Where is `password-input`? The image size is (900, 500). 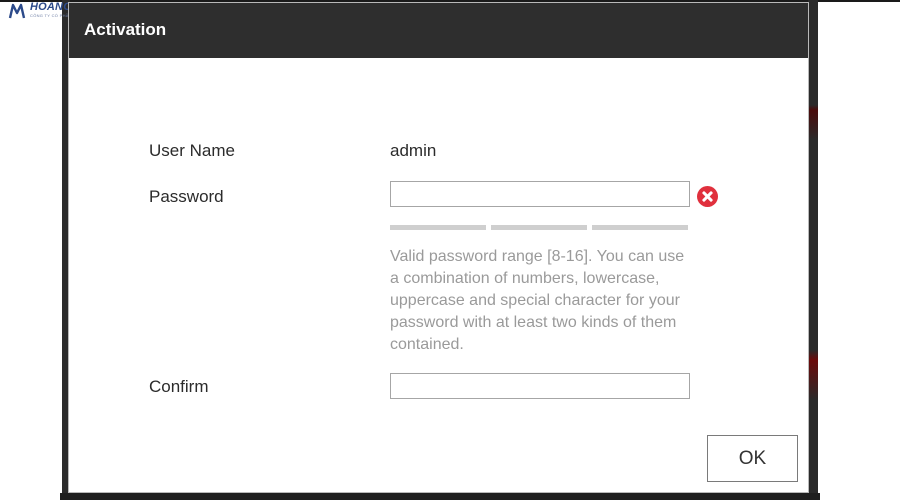 password-input is located at coordinates (540, 194).